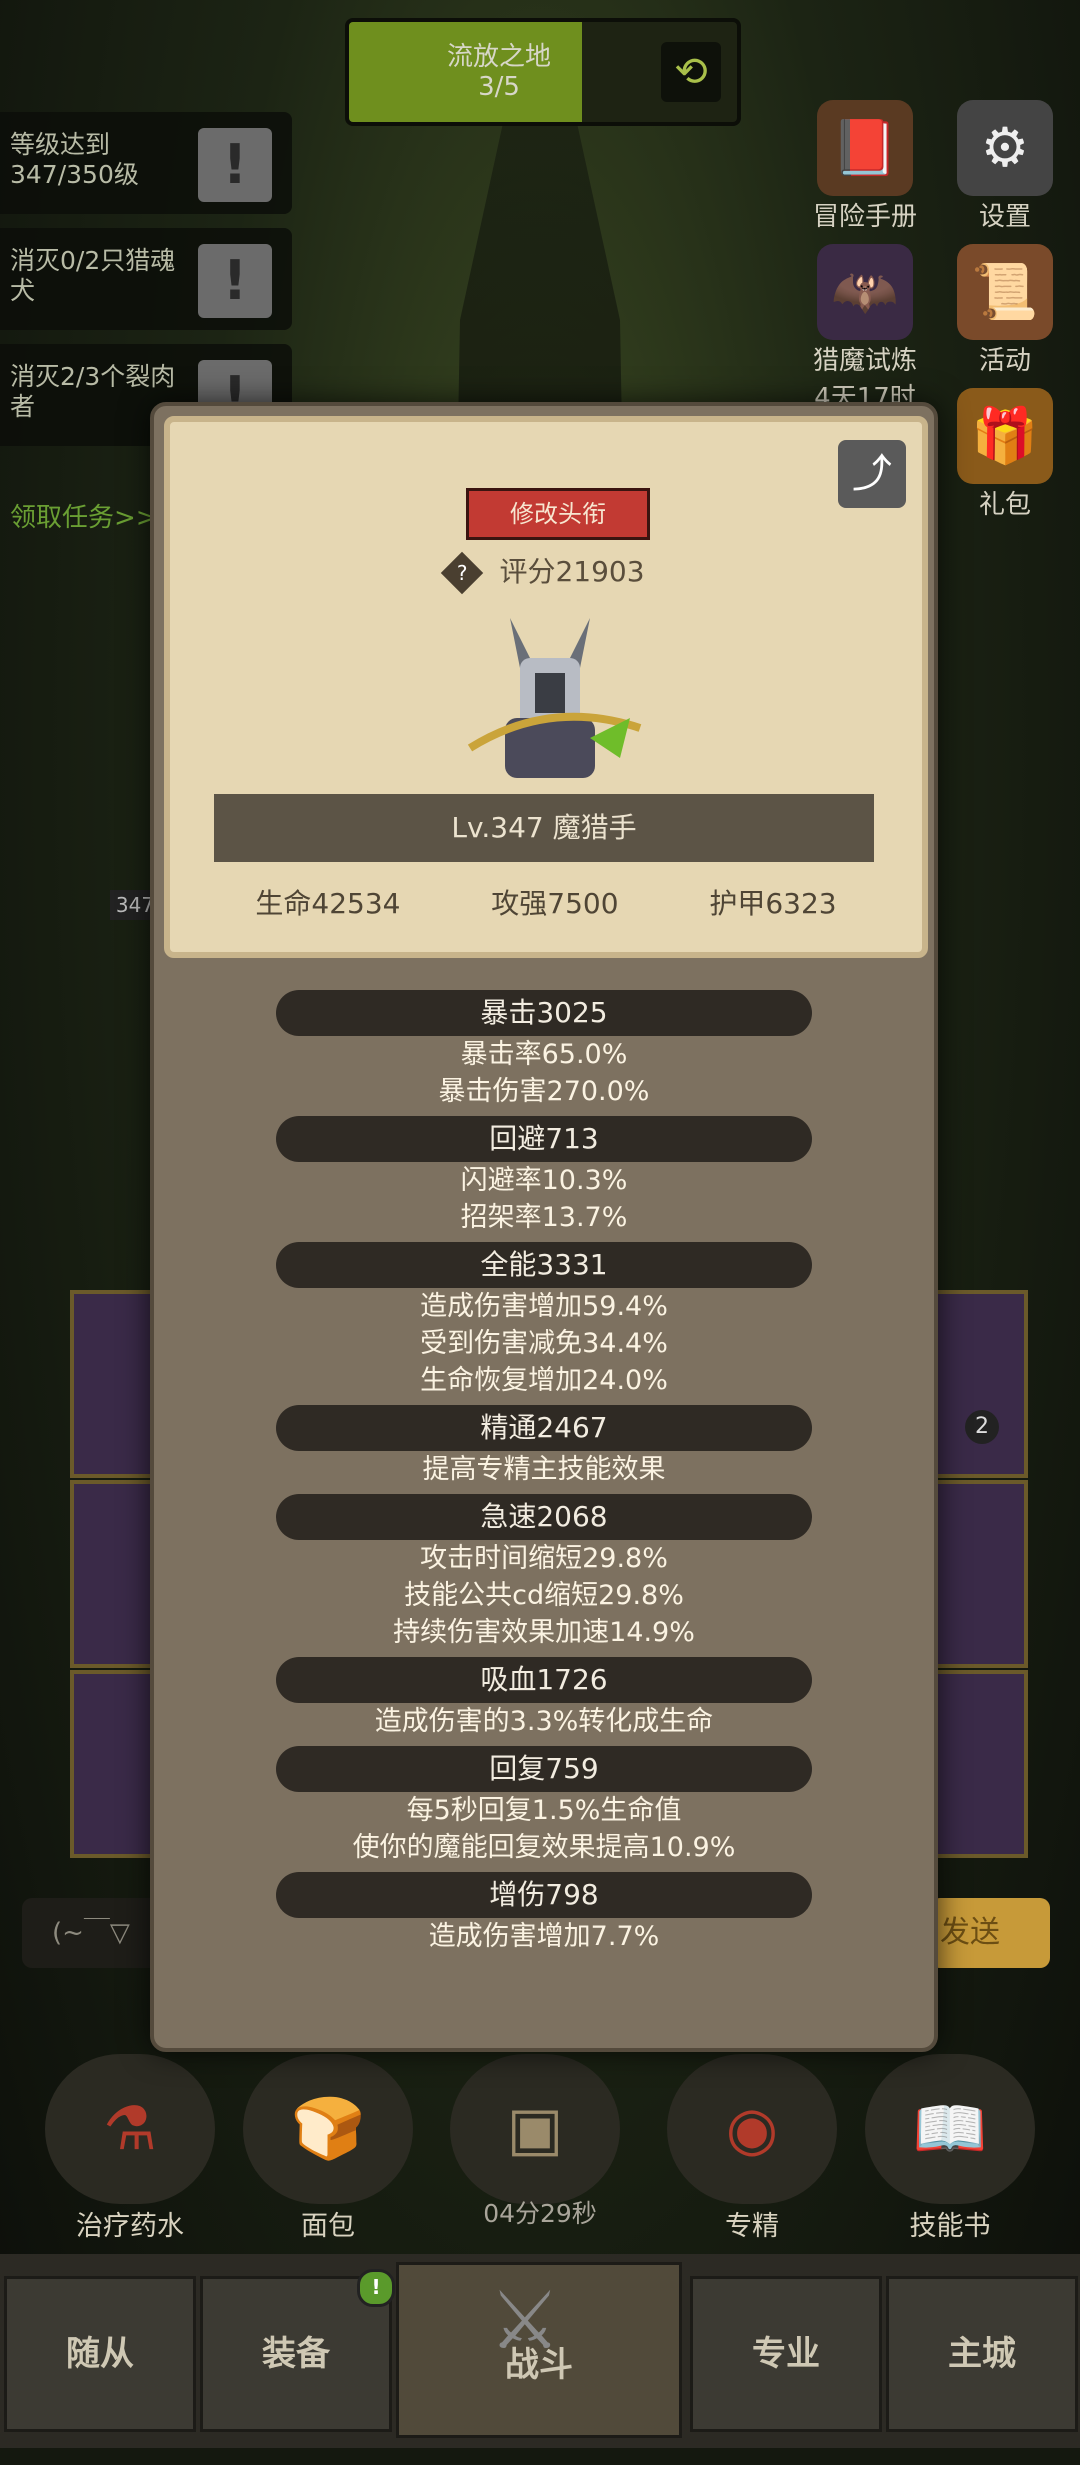 The image size is (1080, 2465). Describe the element at coordinates (558, 514) in the screenshot. I see `edit-title-button: 修改头衔` at that location.